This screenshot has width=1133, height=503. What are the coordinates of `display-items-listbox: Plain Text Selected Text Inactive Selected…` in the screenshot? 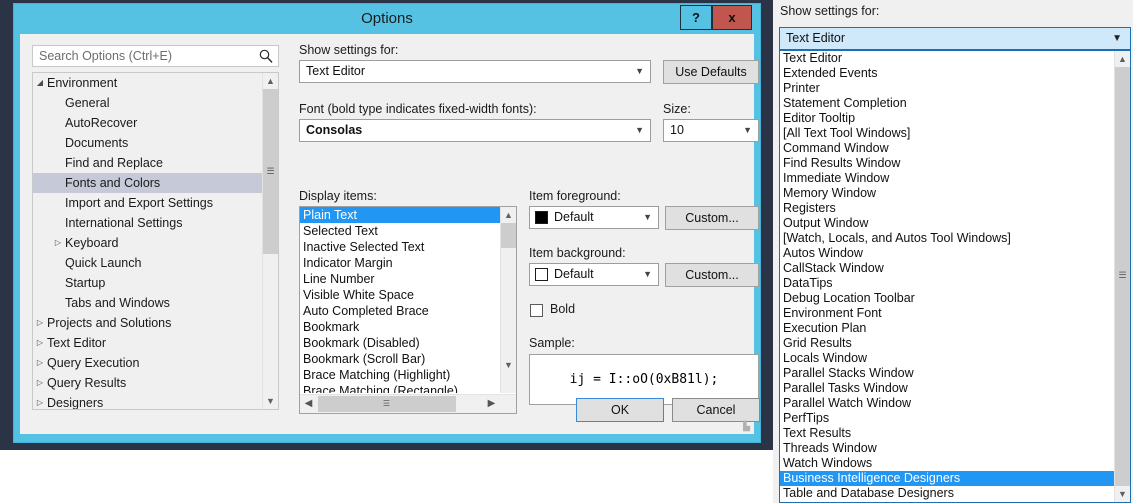 It's located at (408, 310).